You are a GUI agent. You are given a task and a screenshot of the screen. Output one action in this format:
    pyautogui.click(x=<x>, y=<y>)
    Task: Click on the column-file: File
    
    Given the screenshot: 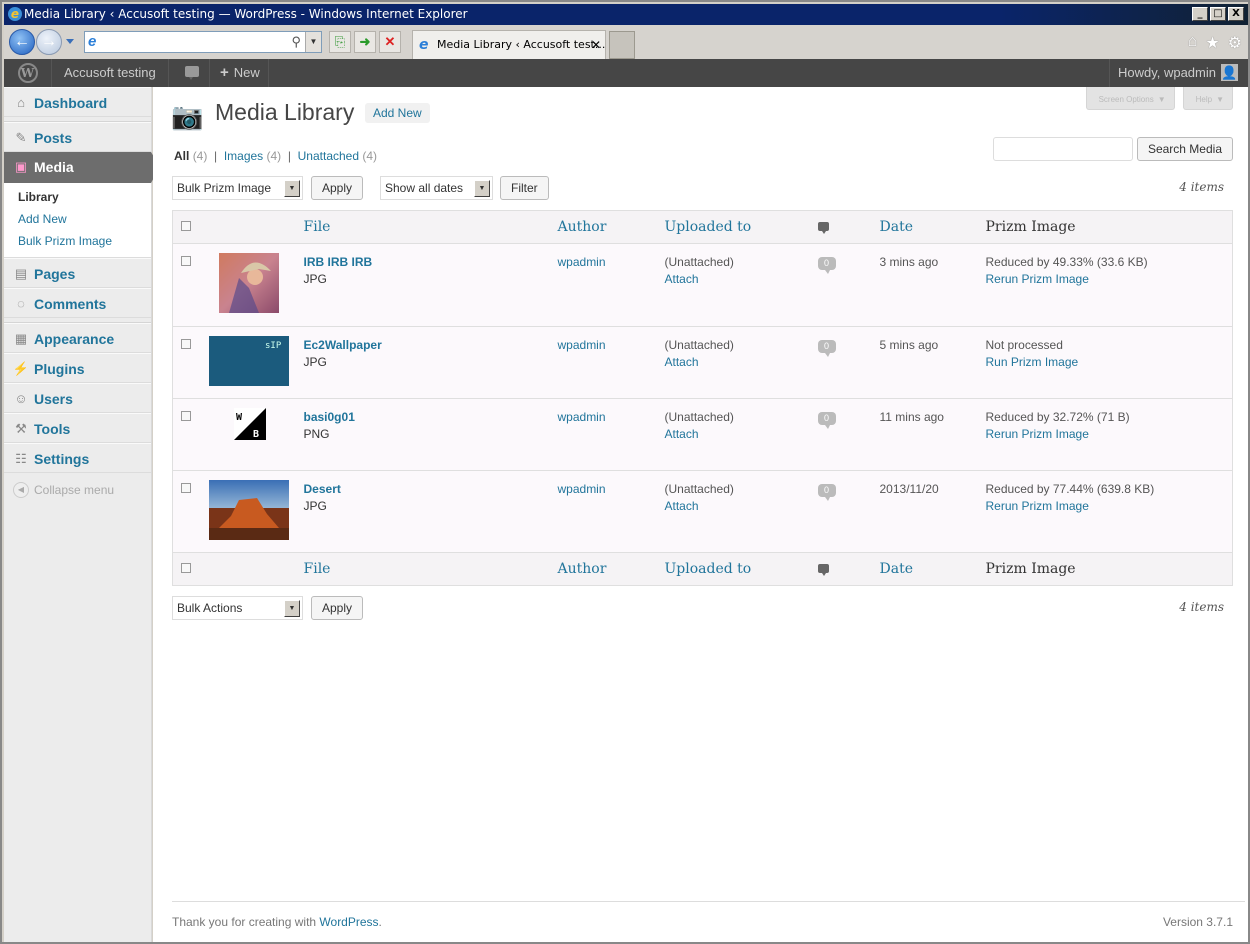 What is the action you would take?
    pyautogui.click(x=317, y=227)
    